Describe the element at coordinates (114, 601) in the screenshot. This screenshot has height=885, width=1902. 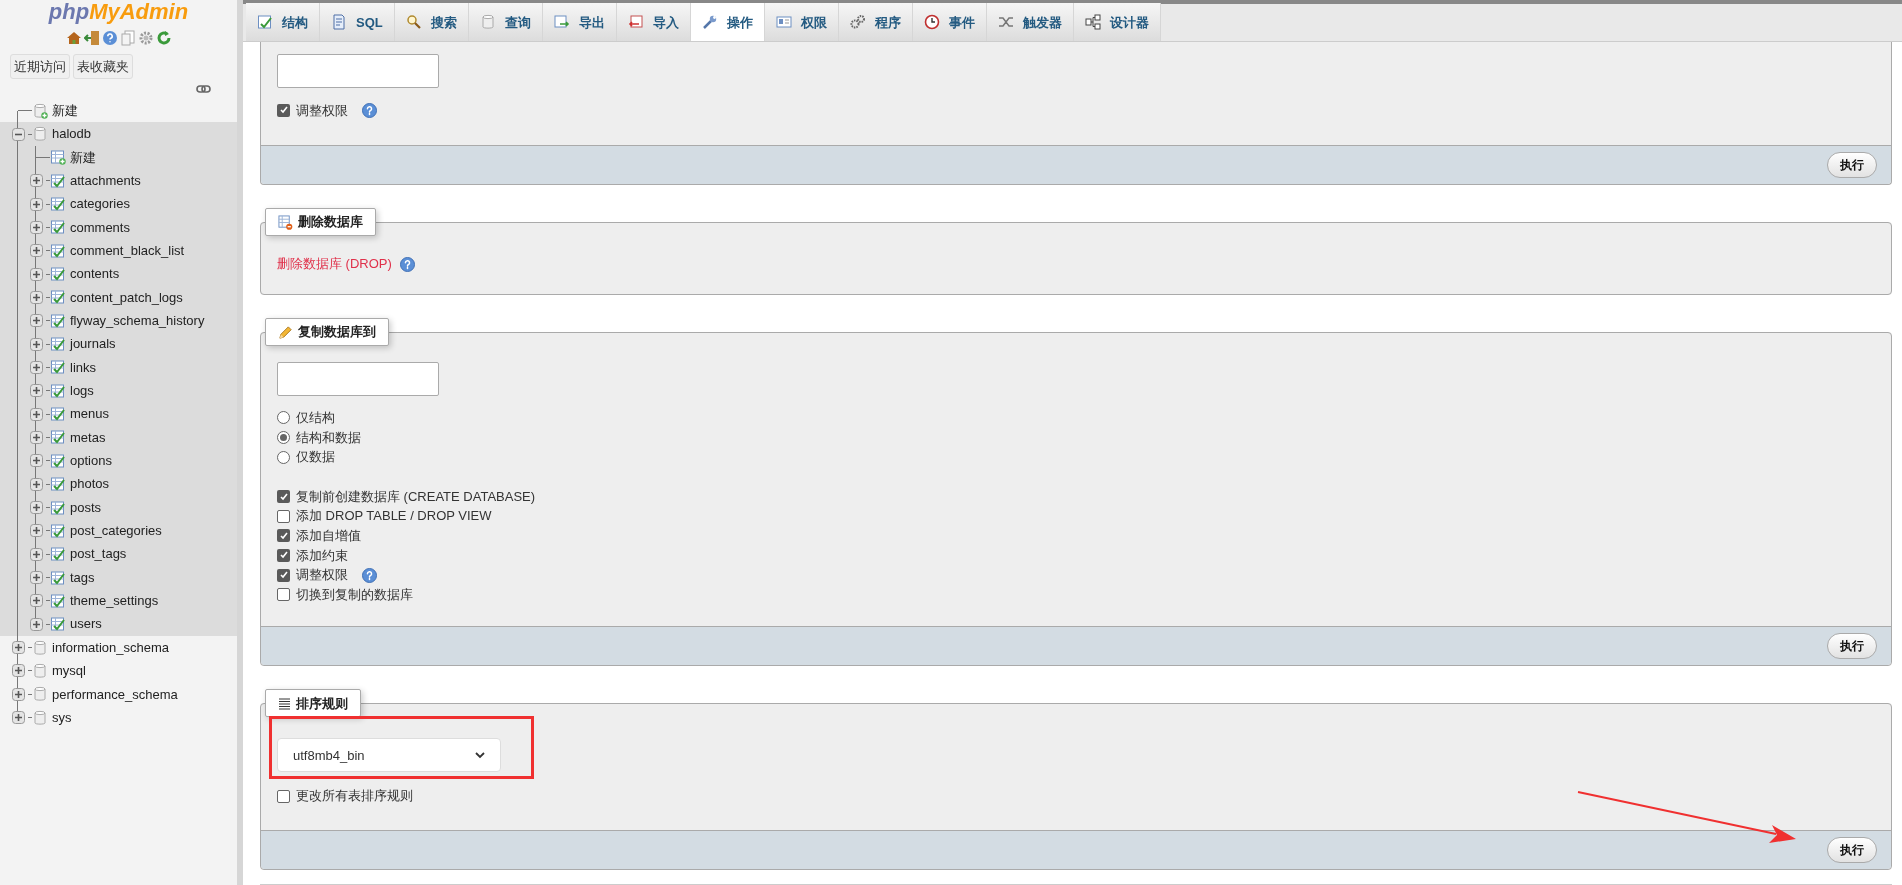
I see `table-link: theme_settings` at that location.